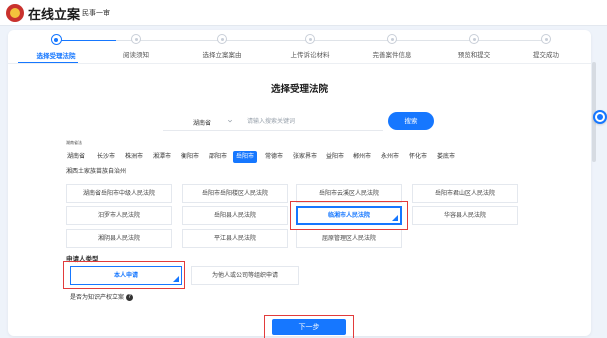 This screenshot has height=338, width=607. What do you see at coordinates (299, 63) in the screenshot?
I see `stepper-divider` at bounding box center [299, 63].